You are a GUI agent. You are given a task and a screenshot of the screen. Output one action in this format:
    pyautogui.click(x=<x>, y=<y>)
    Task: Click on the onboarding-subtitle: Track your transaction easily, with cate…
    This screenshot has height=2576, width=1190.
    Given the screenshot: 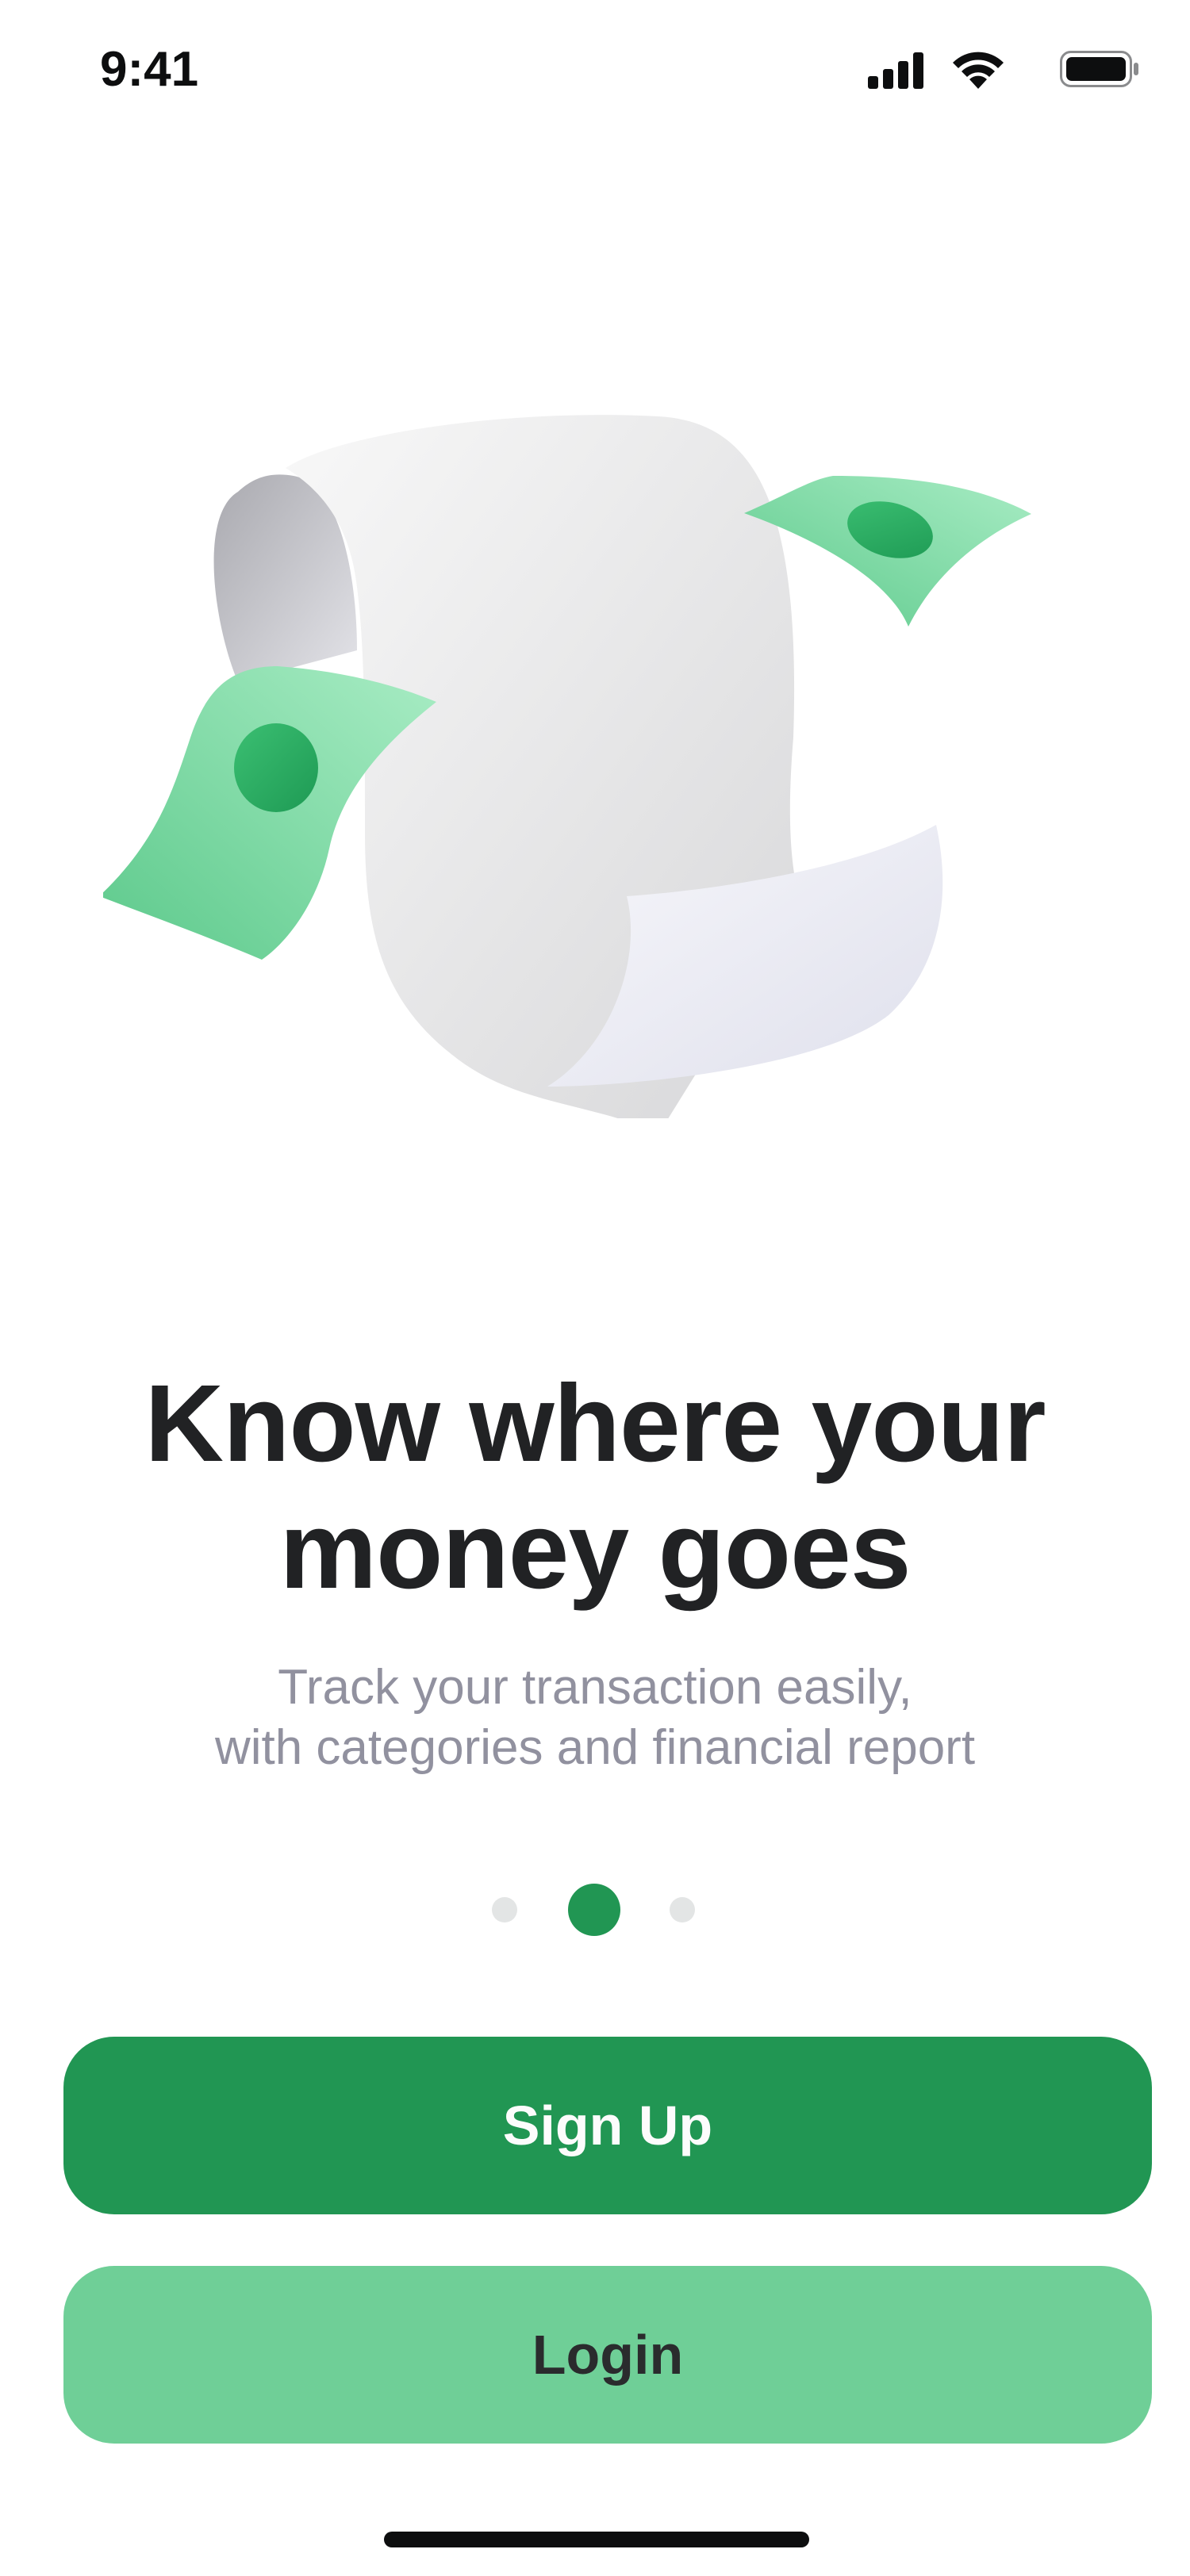 What is the action you would take?
    pyautogui.click(x=595, y=1718)
    